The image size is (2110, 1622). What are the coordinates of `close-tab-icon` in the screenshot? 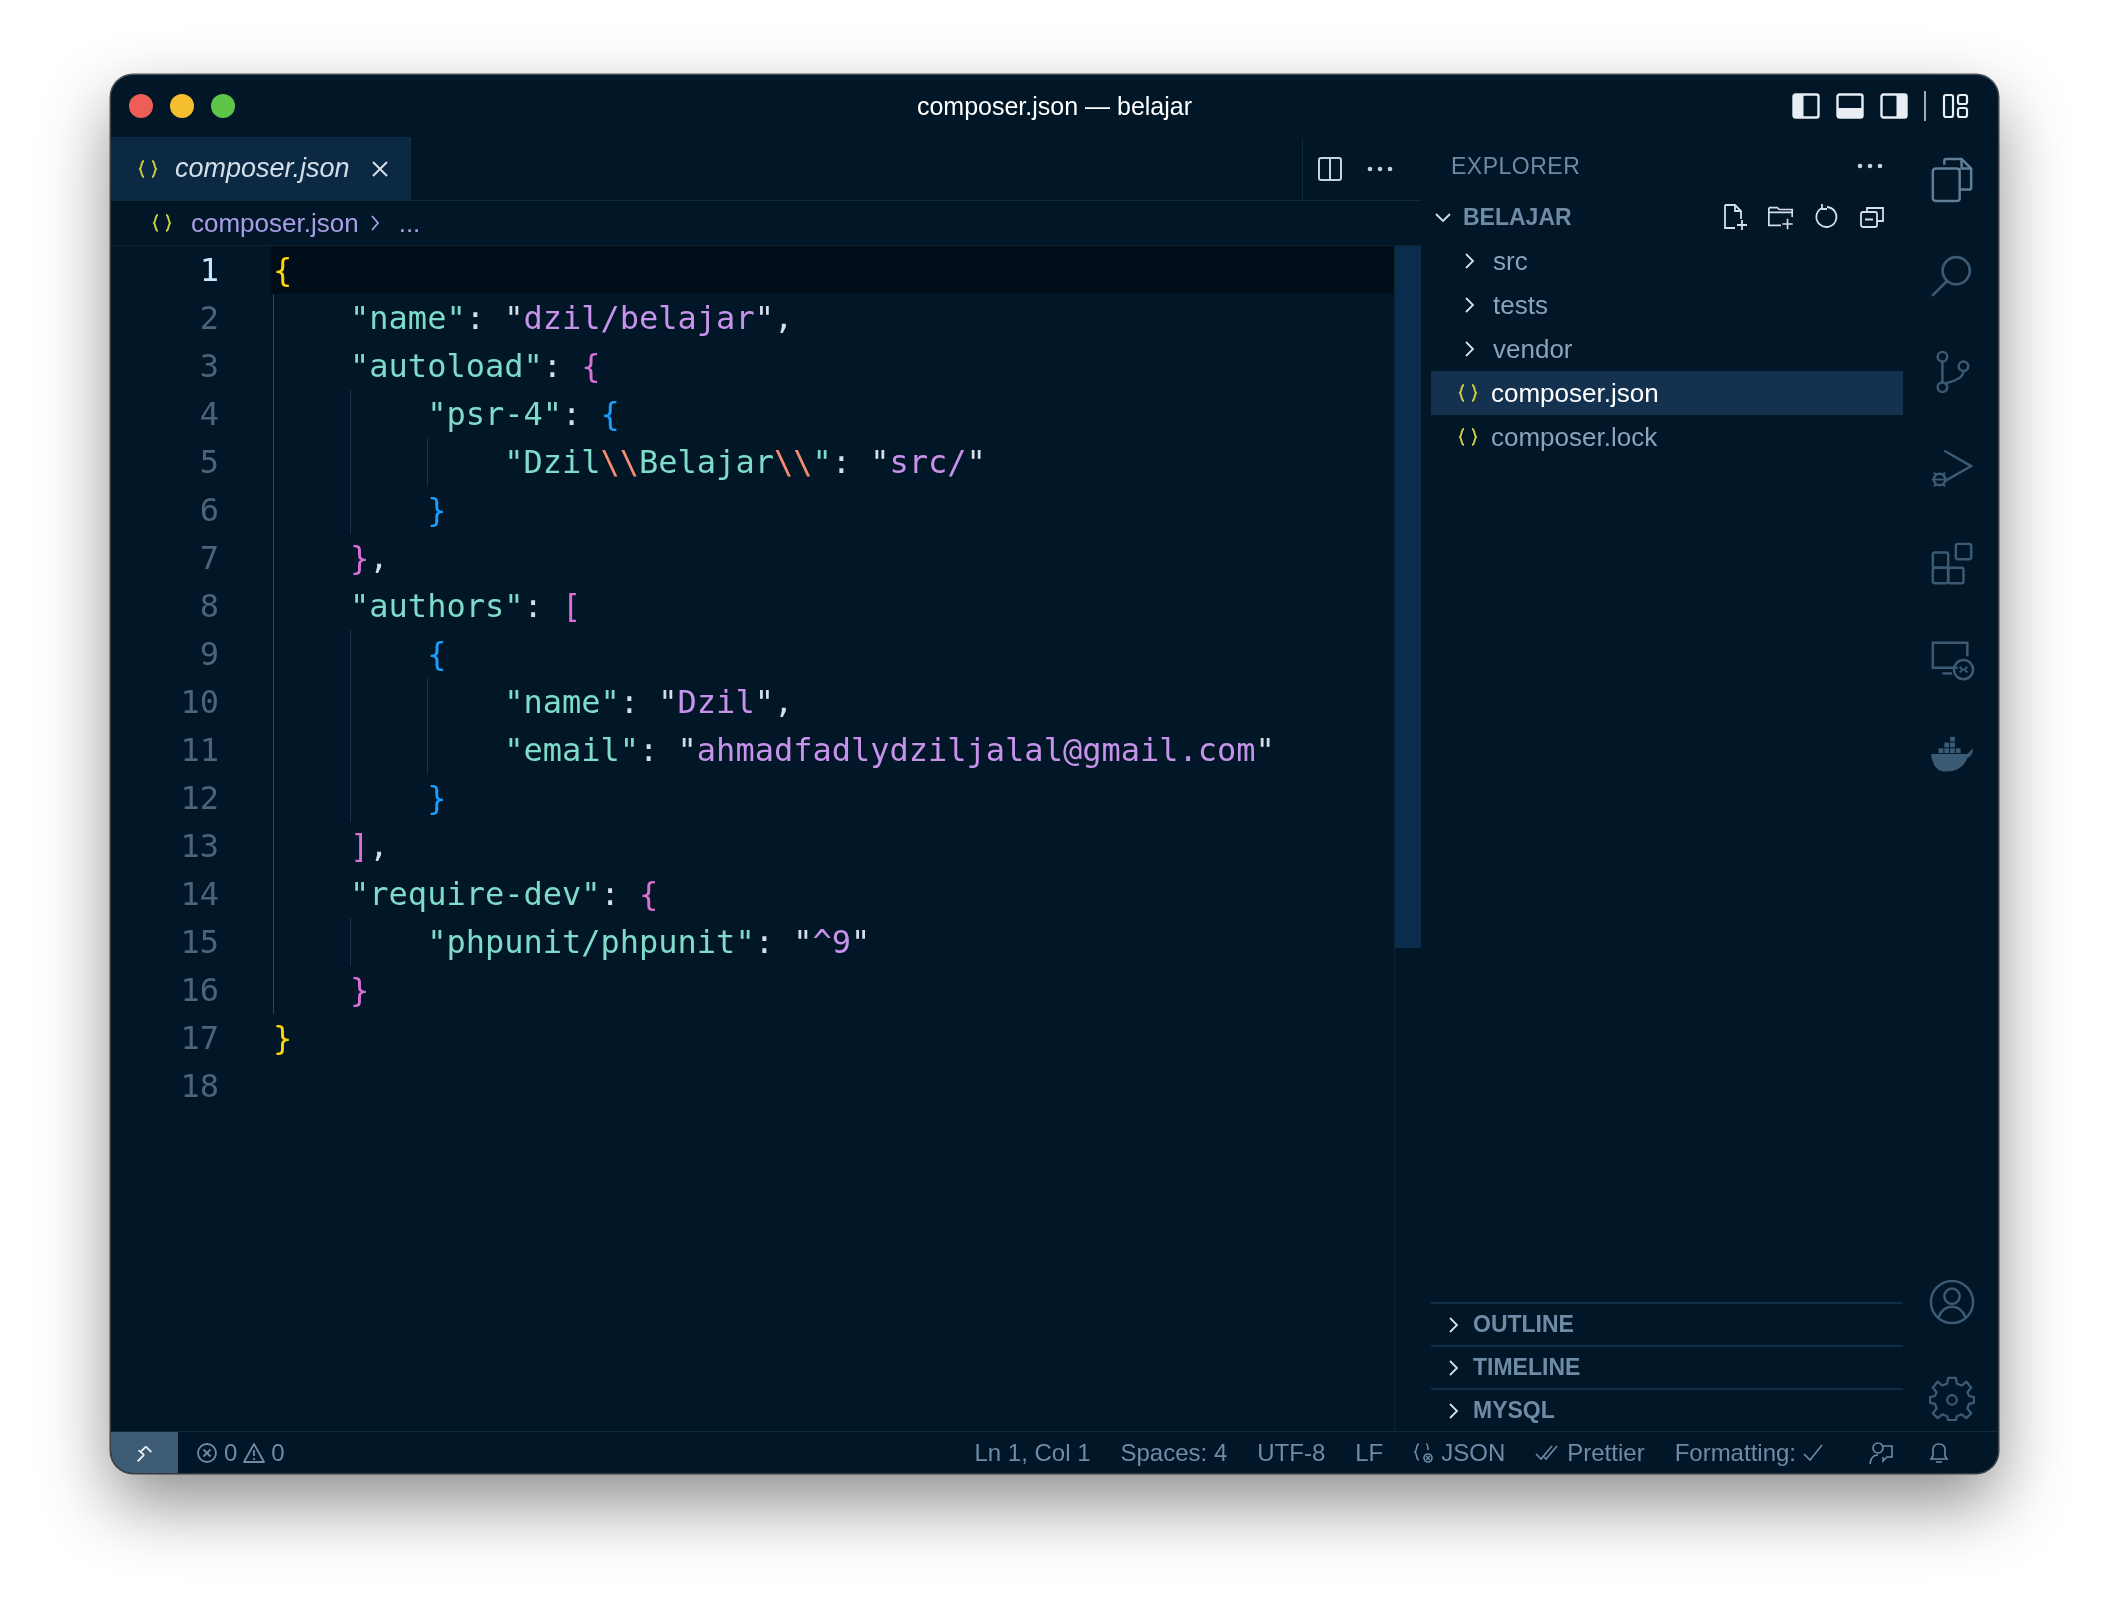 It's located at (380, 168).